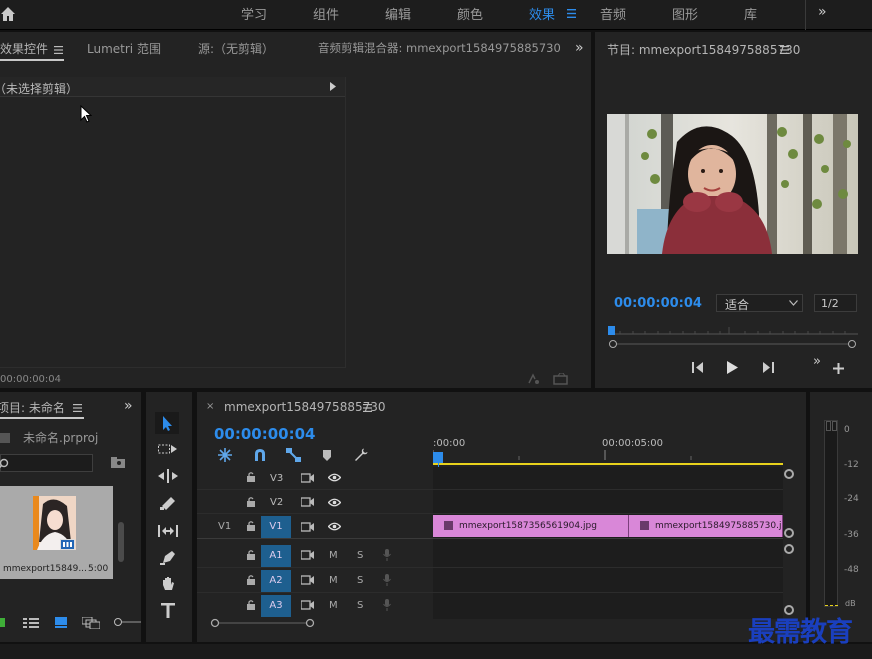  What do you see at coordinates (360, 605) in the screenshot?
I see `solo-button-a3: S` at bounding box center [360, 605].